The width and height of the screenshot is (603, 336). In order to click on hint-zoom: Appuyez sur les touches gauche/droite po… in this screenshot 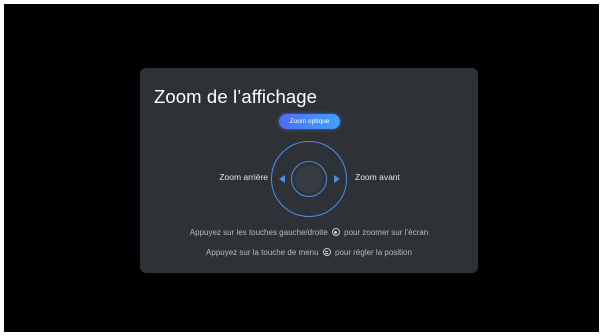, I will do `click(309, 232)`.